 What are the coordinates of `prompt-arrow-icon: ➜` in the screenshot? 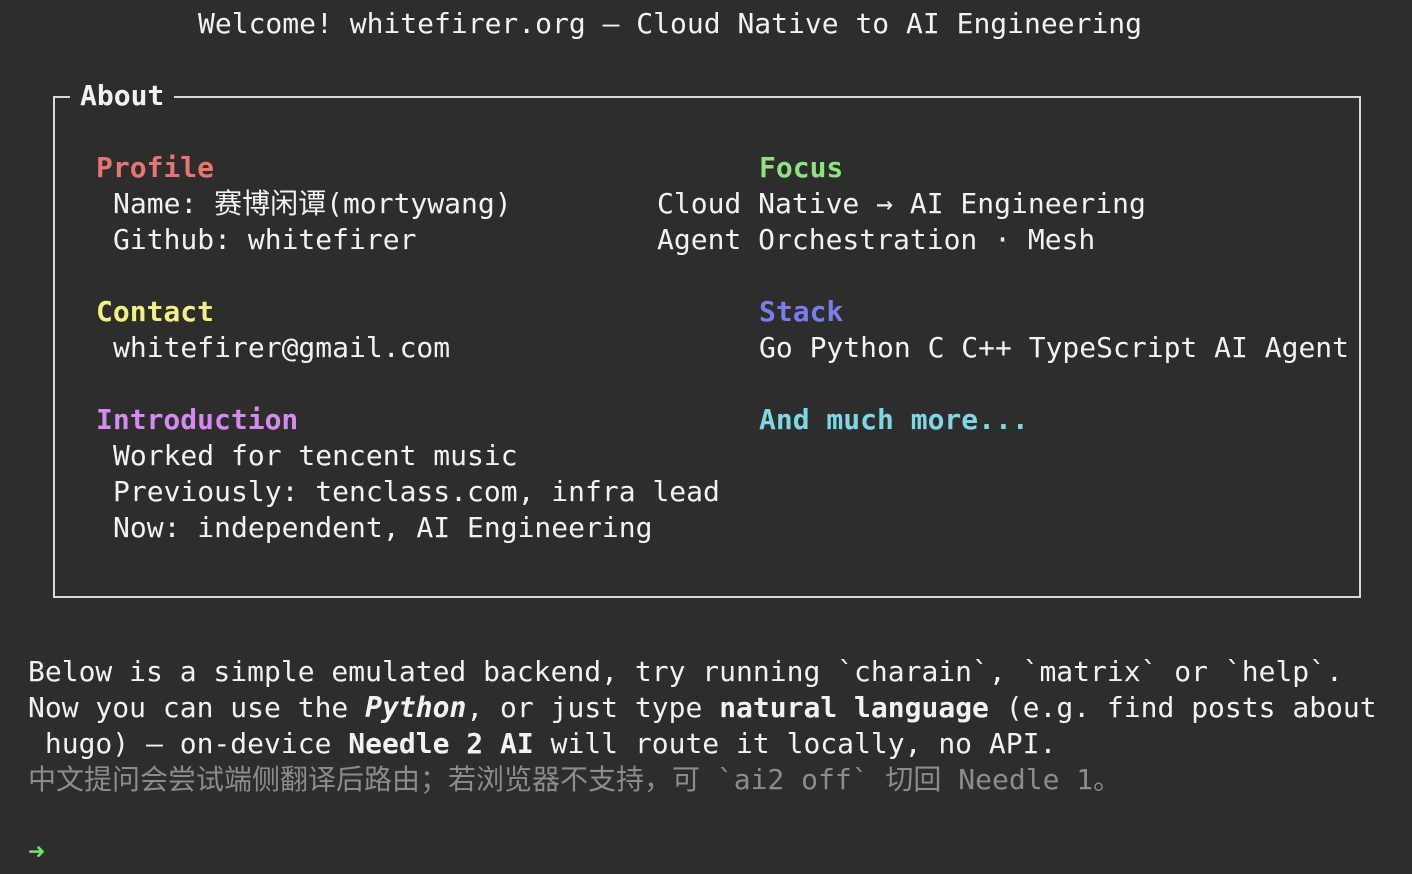 It's located at (36, 852).